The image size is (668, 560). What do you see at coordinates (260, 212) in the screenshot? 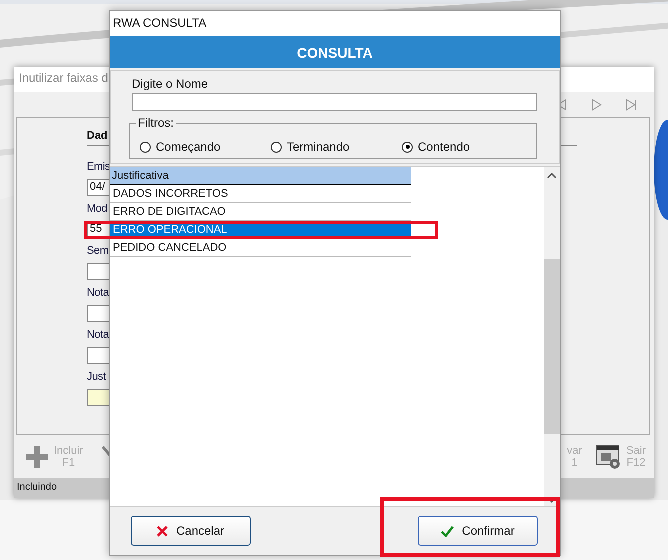
I see `list-row: ERRO DE DIGITACAO` at bounding box center [260, 212].